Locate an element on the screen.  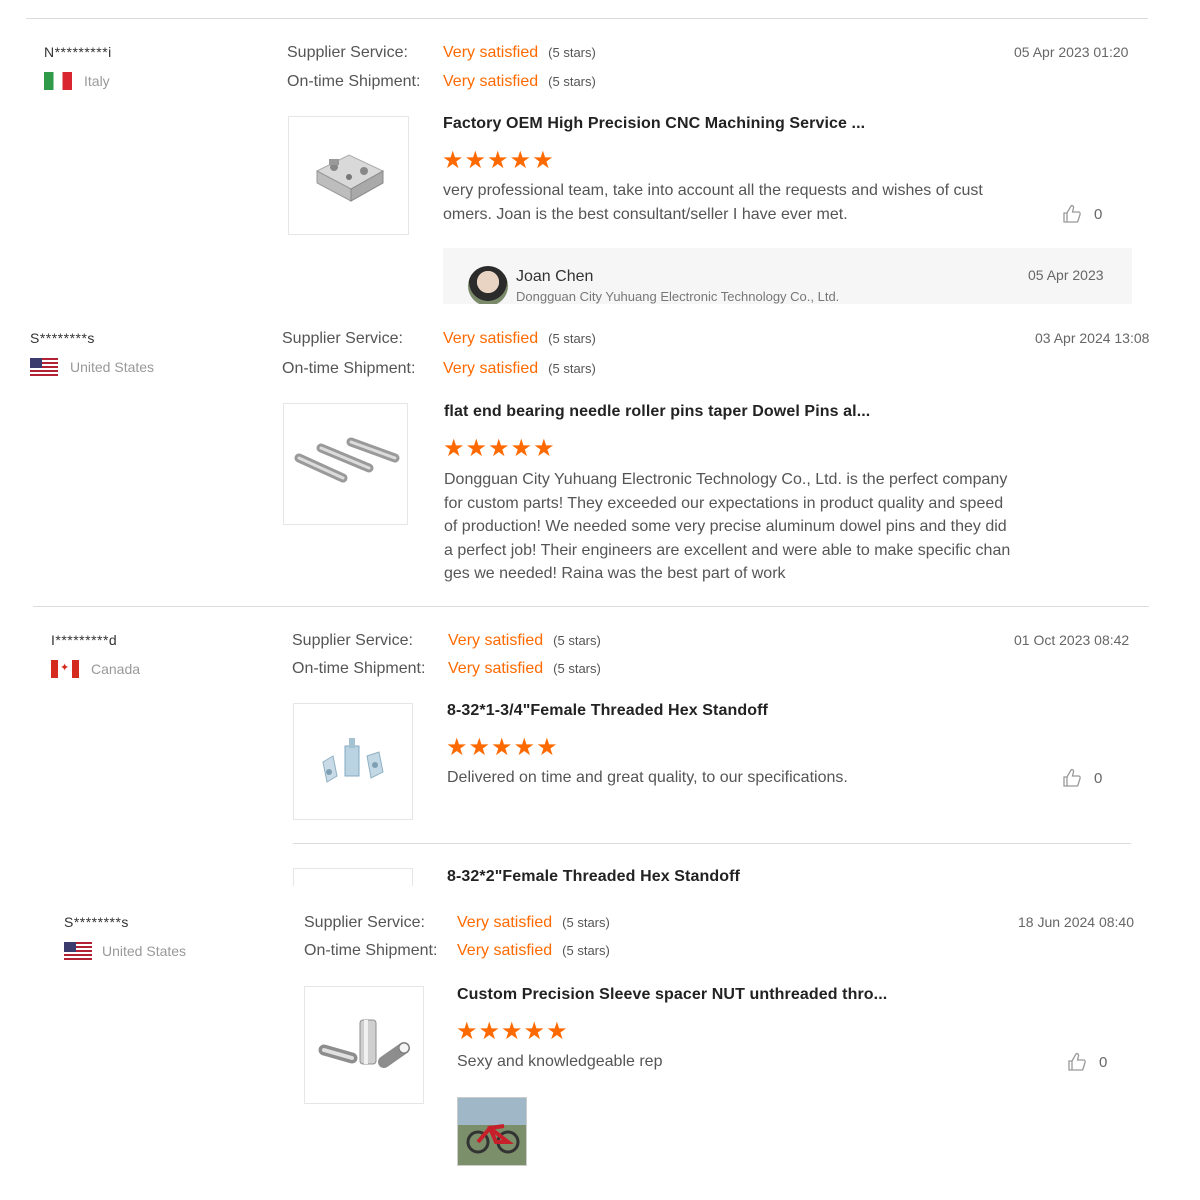
review-text: Sexy and knowledgeable rep is located at coordinates (560, 1061).